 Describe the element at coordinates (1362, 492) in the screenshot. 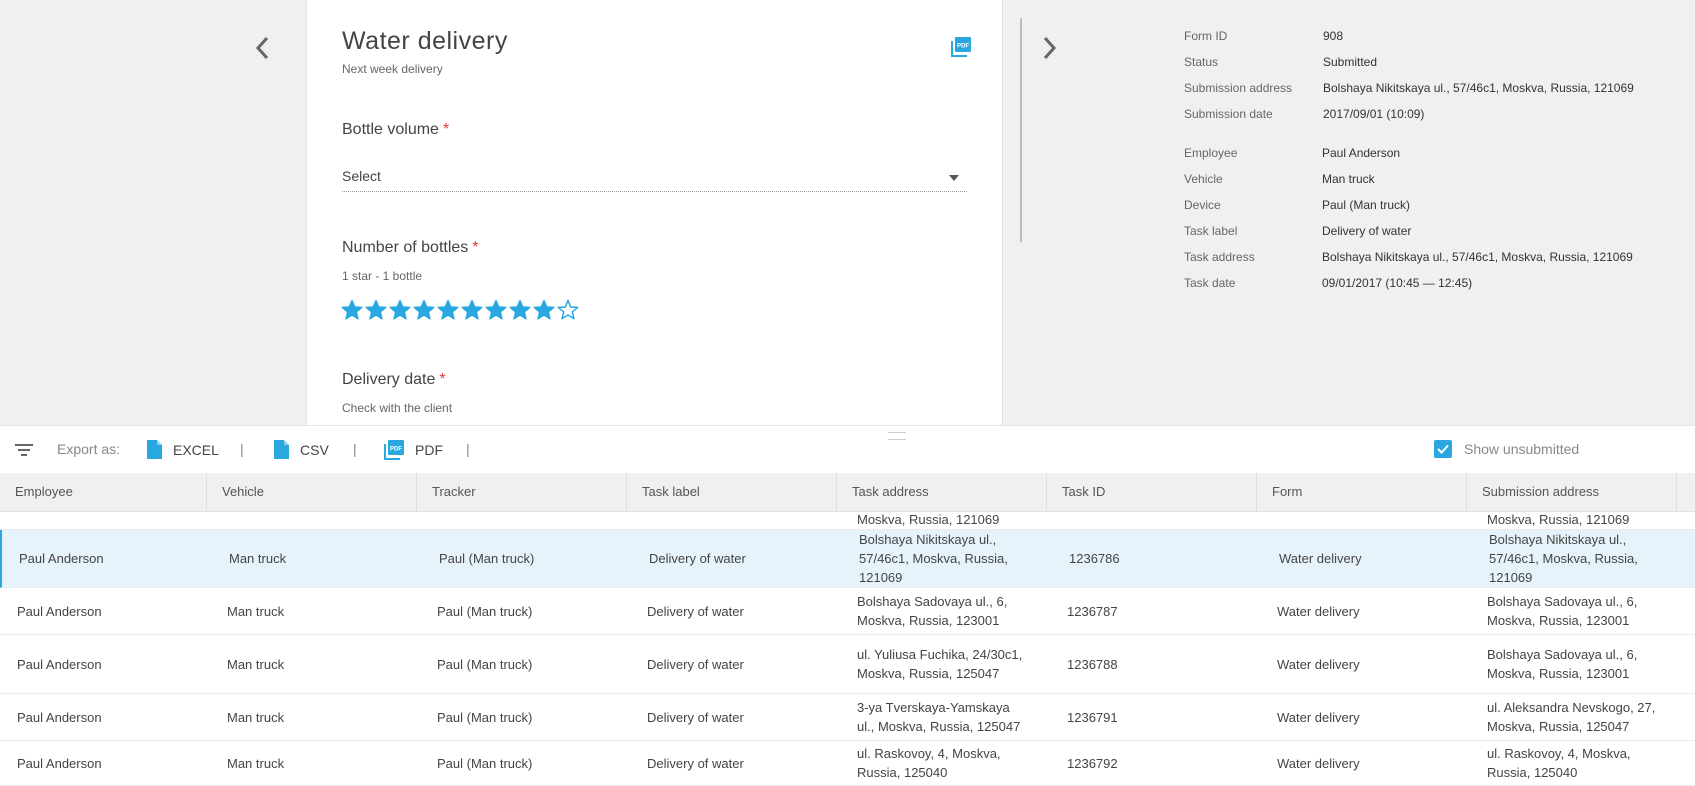

I see `column-header-form: Form` at that location.